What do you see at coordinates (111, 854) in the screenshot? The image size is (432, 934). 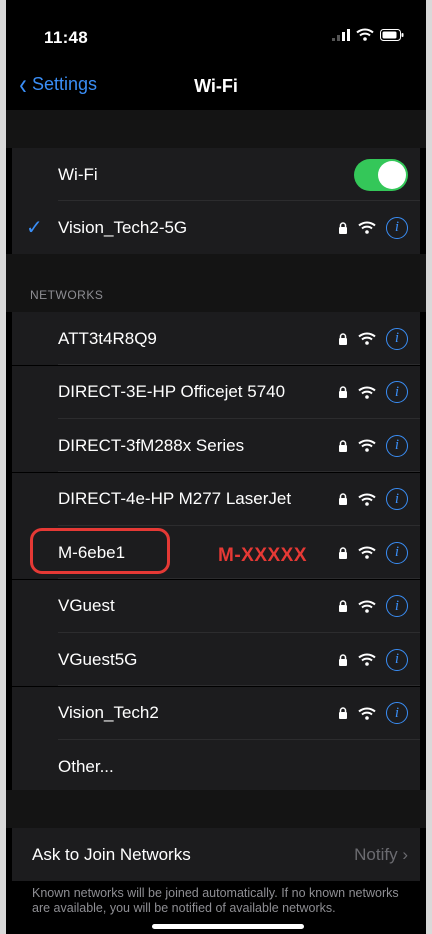 I see `ask-to-join-label: Ask to Join Networks` at bounding box center [111, 854].